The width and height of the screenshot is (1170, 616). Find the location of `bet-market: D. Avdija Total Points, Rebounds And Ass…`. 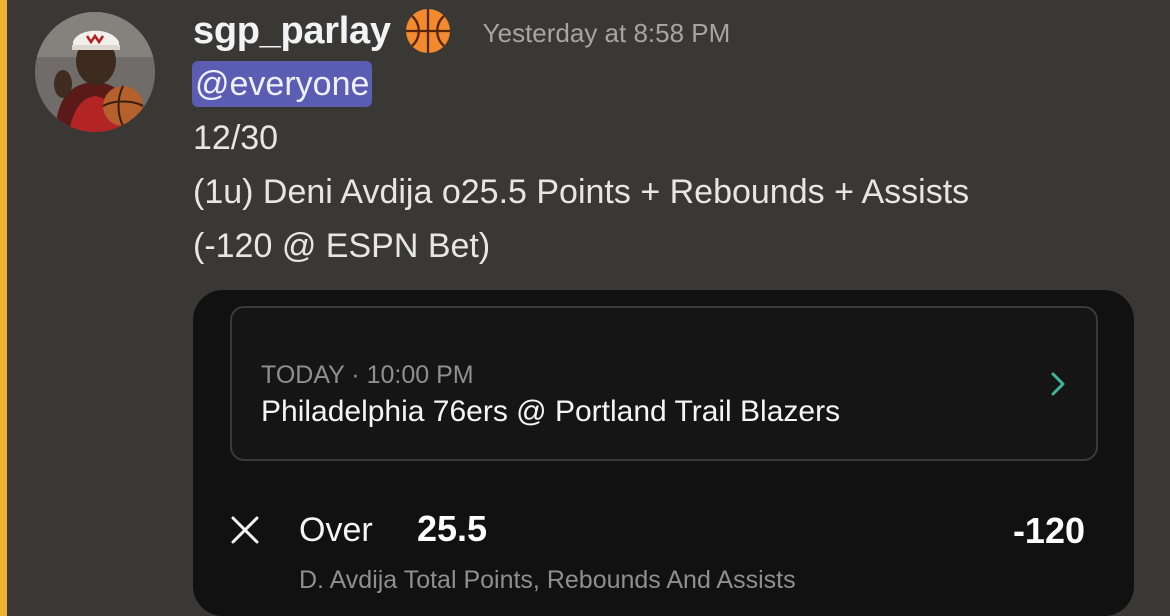

bet-market: D. Avdija Total Points, Rebounds And Ass… is located at coordinates (547, 580).